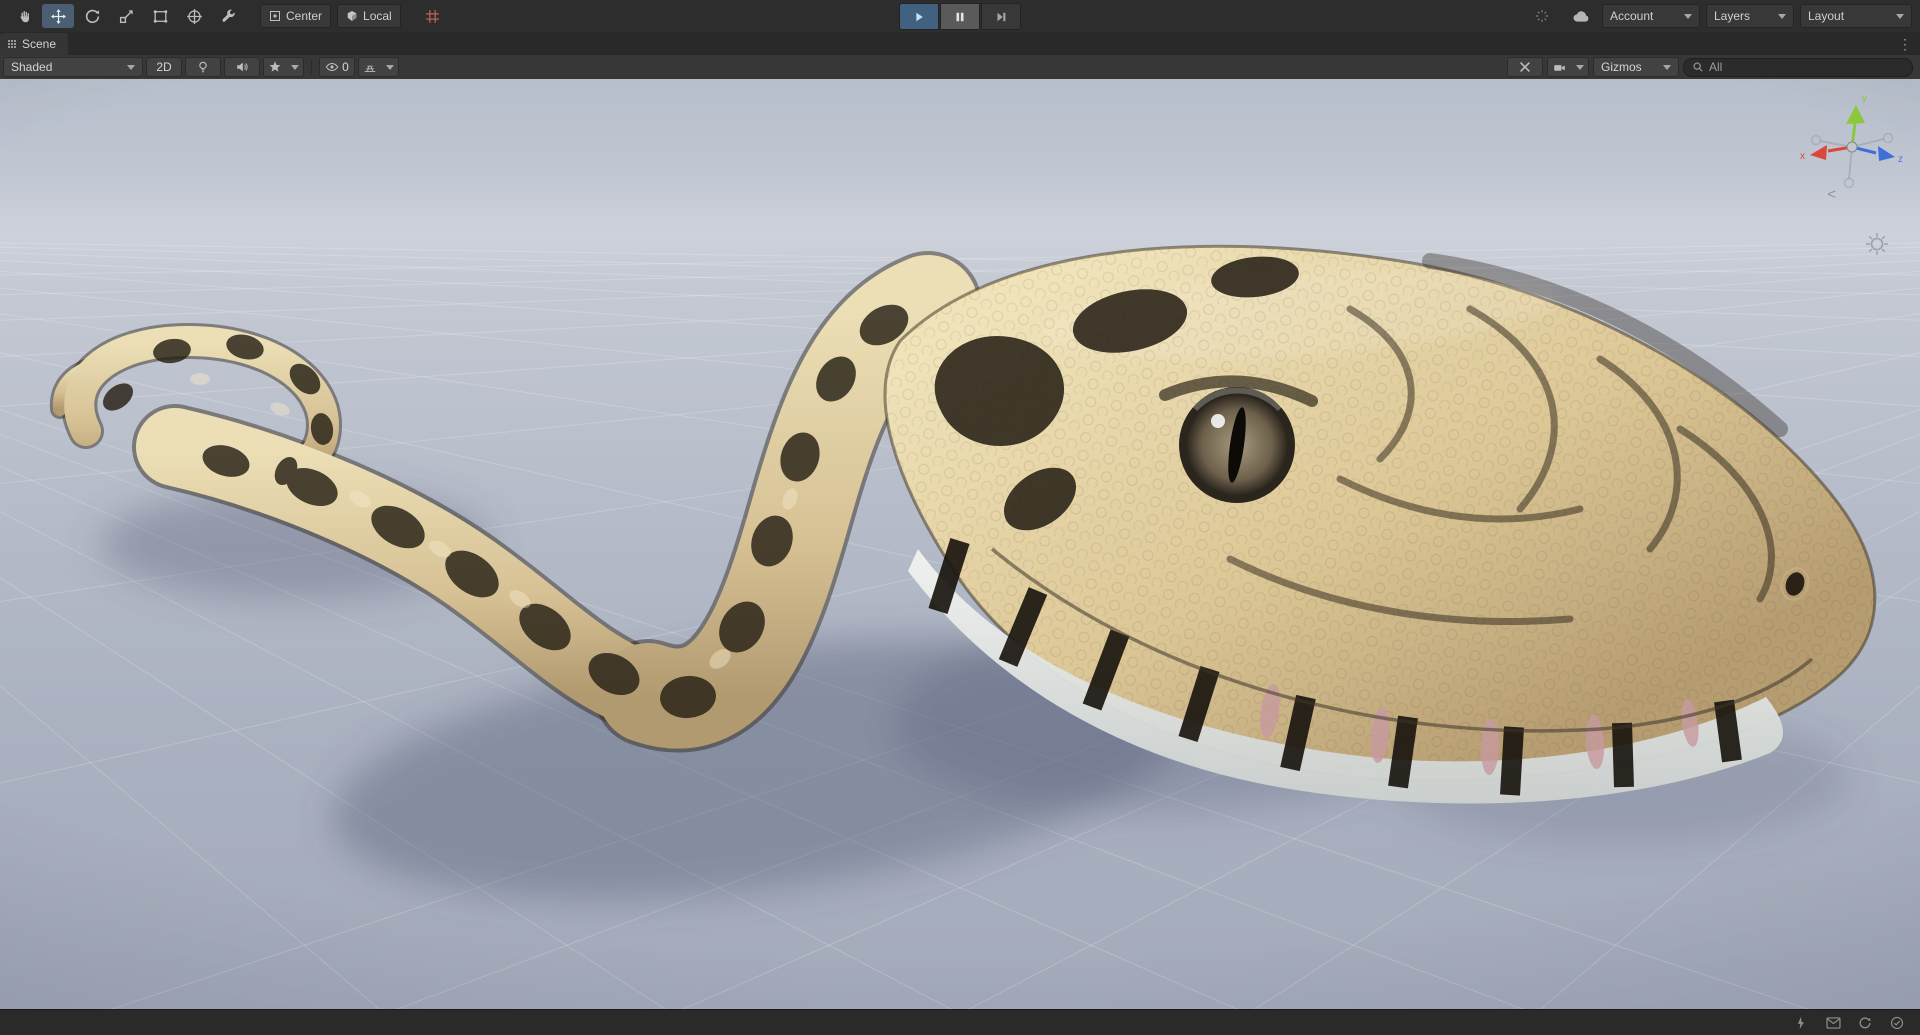 The image size is (1920, 1035). I want to click on rect-tool-button, so click(160, 16).